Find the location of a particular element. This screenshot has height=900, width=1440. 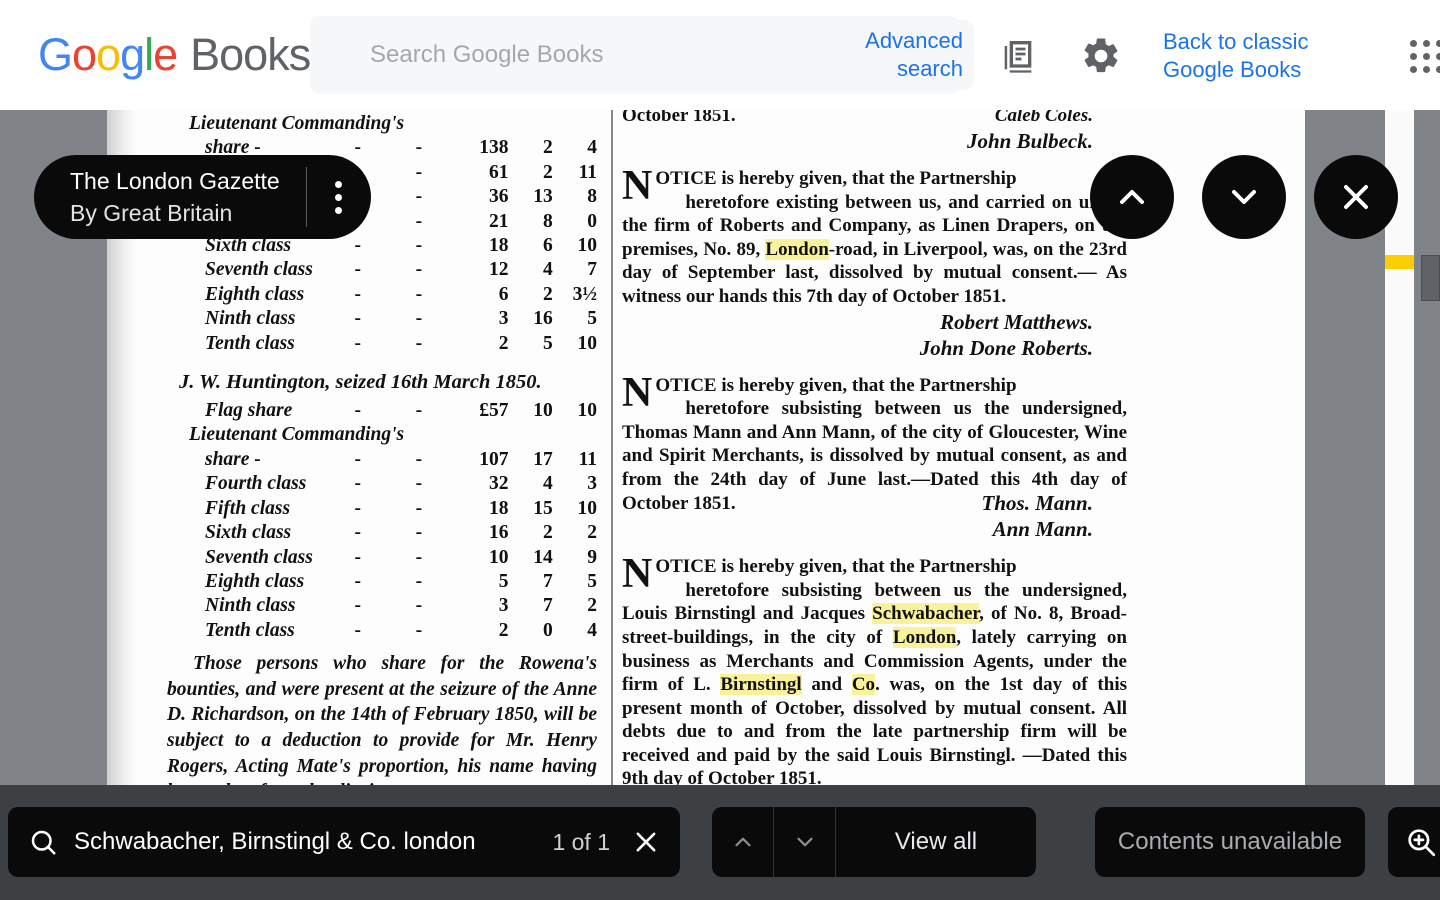

zoom-in-button is located at coordinates (1414, 842).